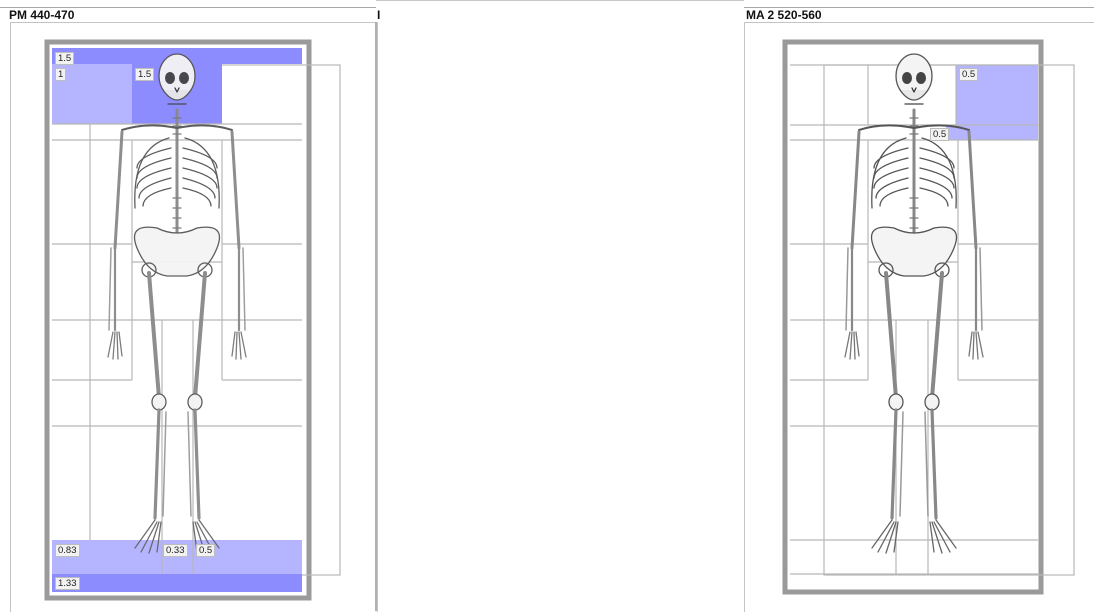  Describe the element at coordinates (560, 0) in the screenshot. I see `top-border-middle` at that location.